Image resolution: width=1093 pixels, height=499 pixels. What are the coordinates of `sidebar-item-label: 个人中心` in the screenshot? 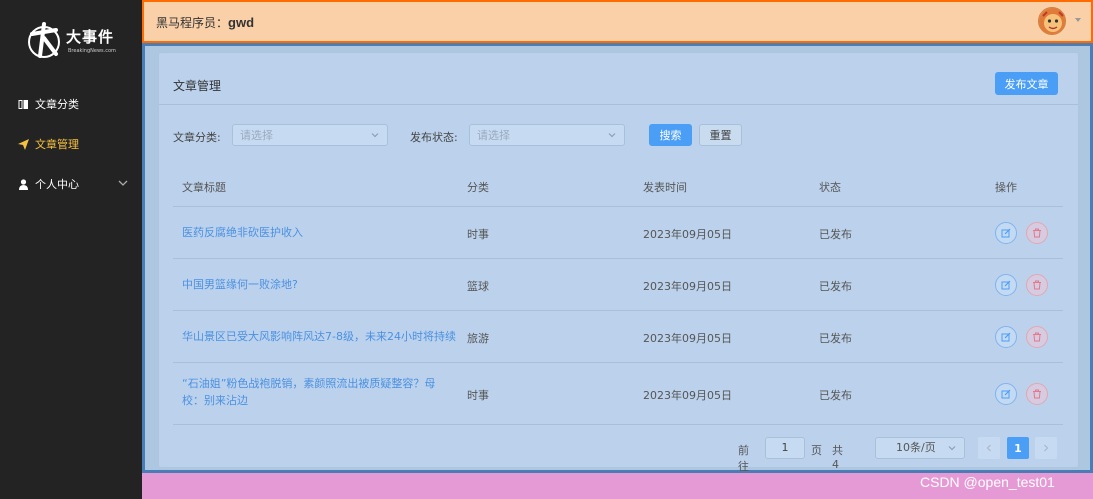 It's located at (57, 184).